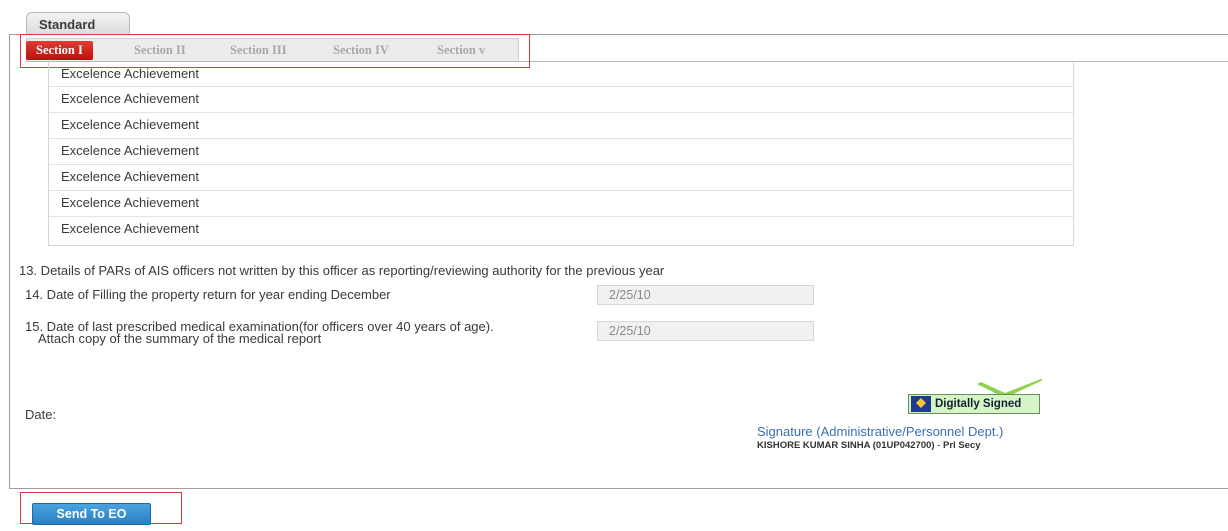  What do you see at coordinates (962, 445) in the screenshot?
I see `signatory-role: Prl Secy` at bounding box center [962, 445].